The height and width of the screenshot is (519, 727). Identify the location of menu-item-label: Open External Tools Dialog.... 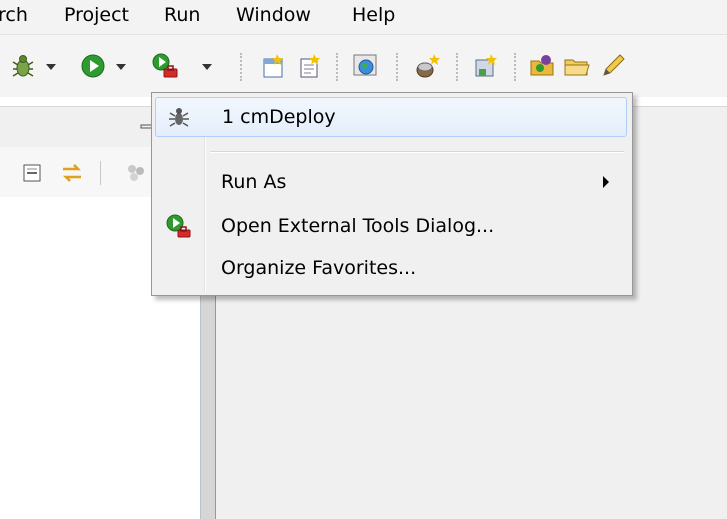
(358, 226).